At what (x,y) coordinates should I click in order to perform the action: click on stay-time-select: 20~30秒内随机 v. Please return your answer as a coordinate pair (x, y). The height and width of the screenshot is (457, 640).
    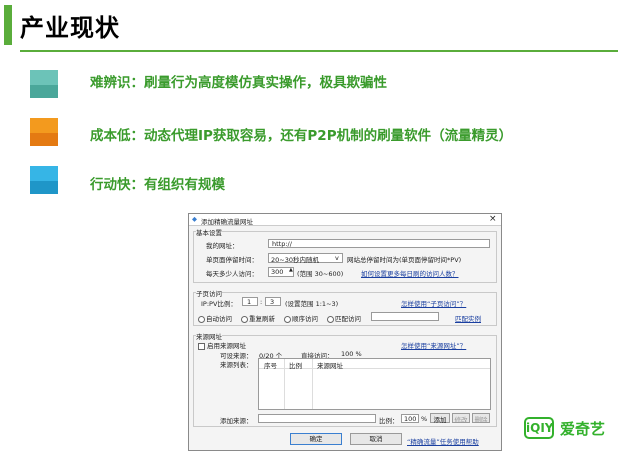
    Looking at the image, I should click on (305, 258).